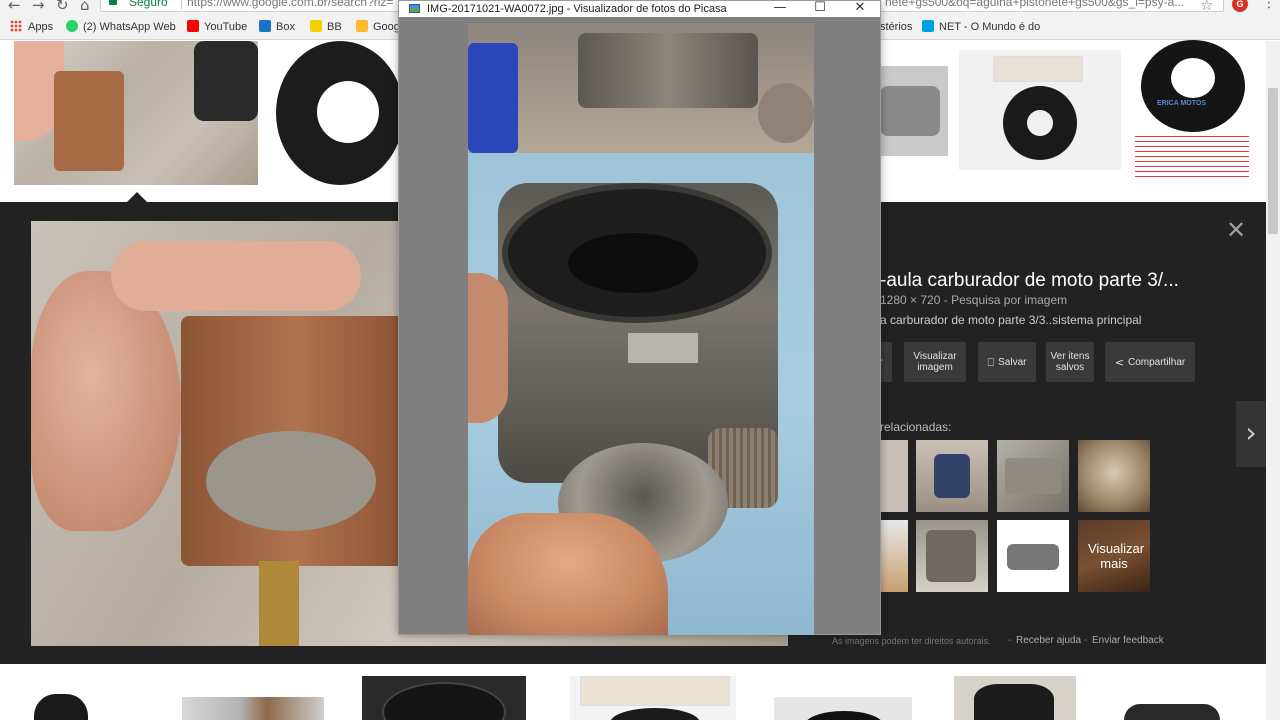 The height and width of the screenshot is (720, 1280). Describe the element at coordinates (41, 27) in the screenshot. I see `bookmark-label: Apps` at that location.